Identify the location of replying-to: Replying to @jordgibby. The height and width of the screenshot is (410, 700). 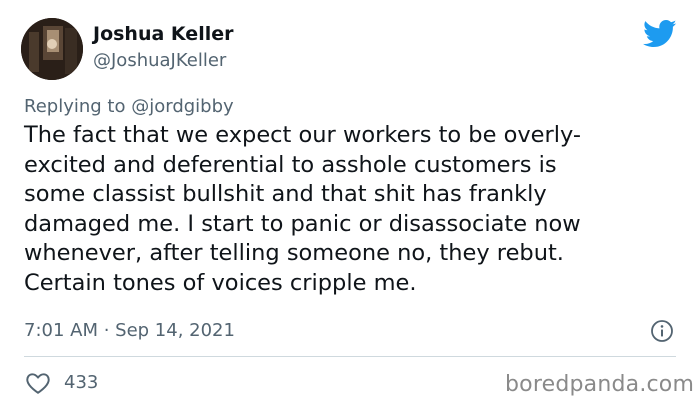
(129, 106).